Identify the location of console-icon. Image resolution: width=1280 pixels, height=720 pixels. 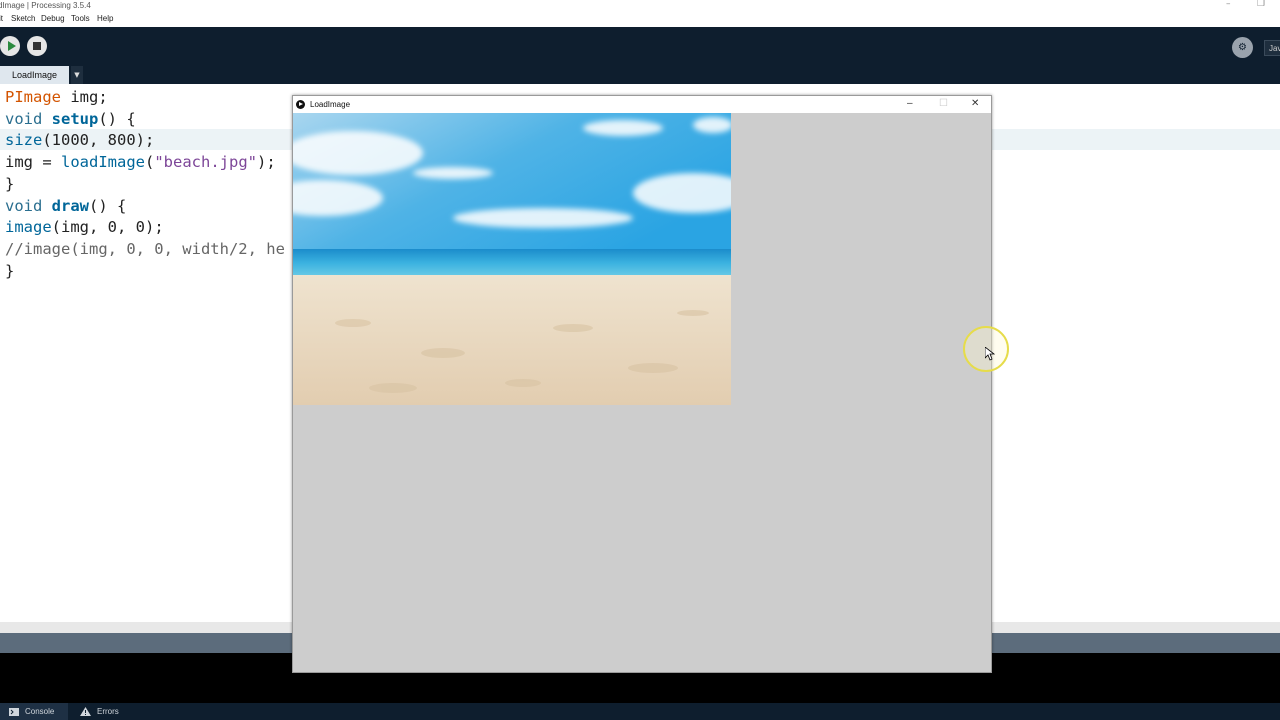
(14, 711).